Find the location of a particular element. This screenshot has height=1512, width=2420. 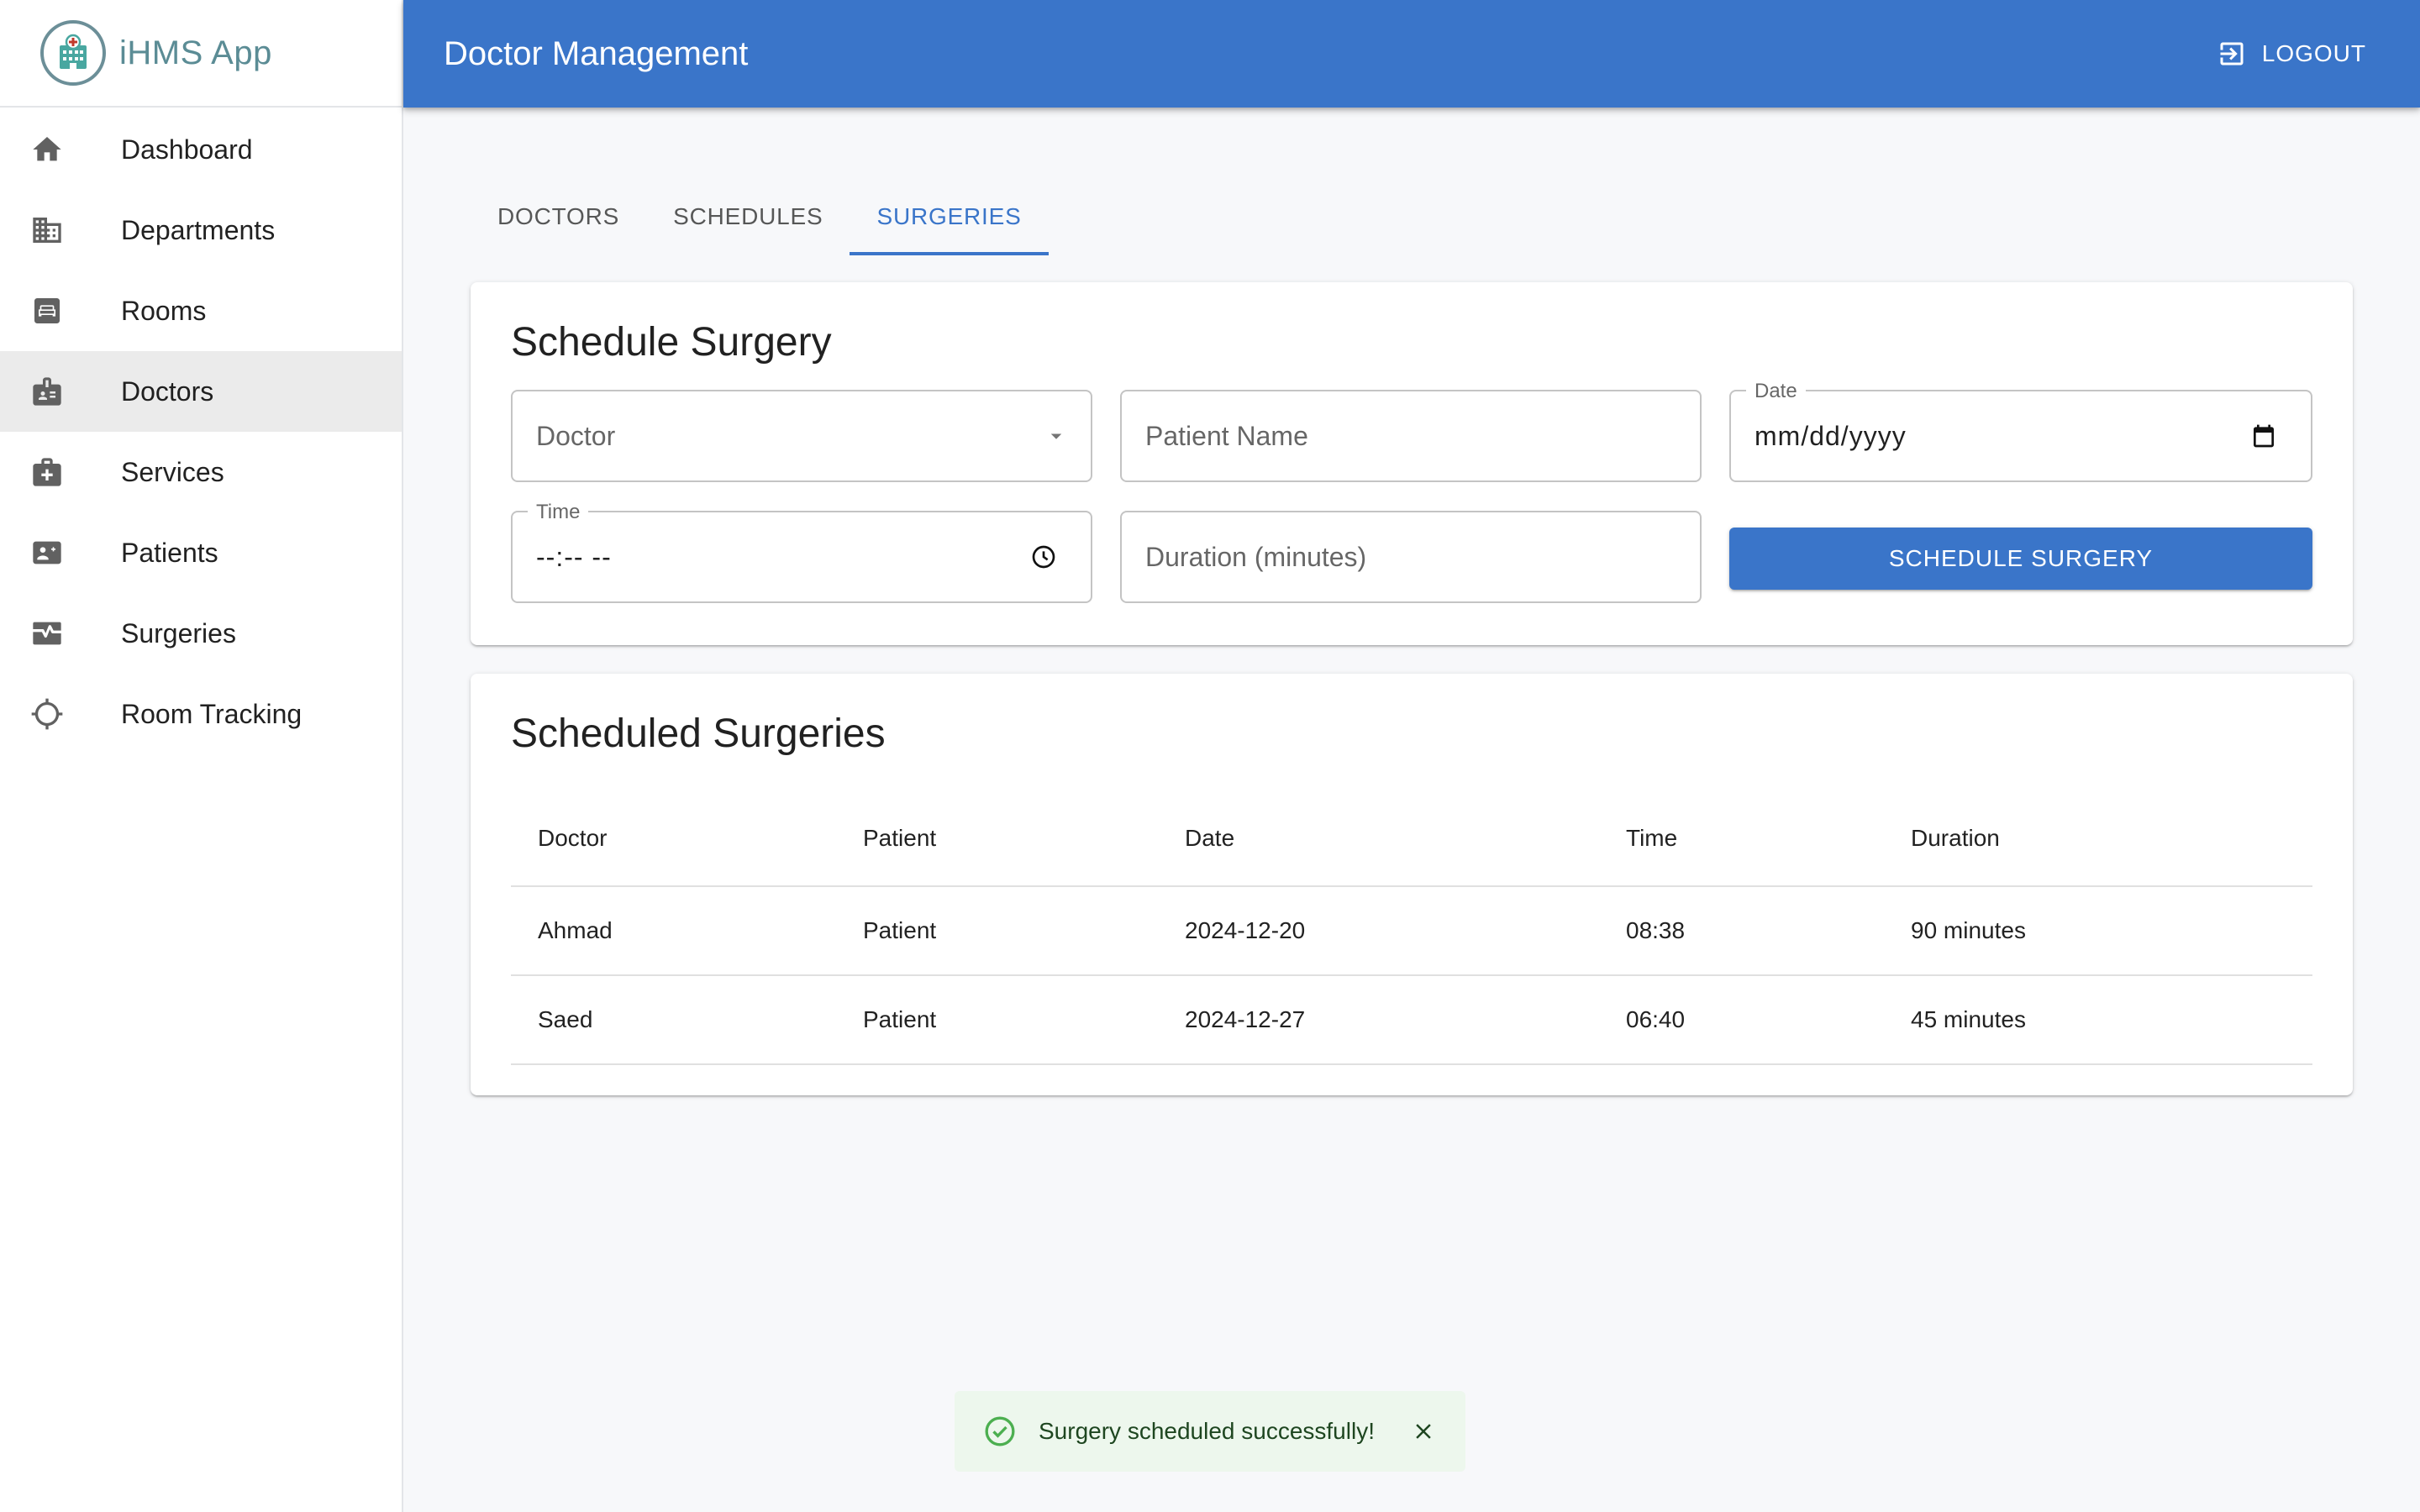

tab-doctors: DOCTORS is located at coordinates (558, 216).